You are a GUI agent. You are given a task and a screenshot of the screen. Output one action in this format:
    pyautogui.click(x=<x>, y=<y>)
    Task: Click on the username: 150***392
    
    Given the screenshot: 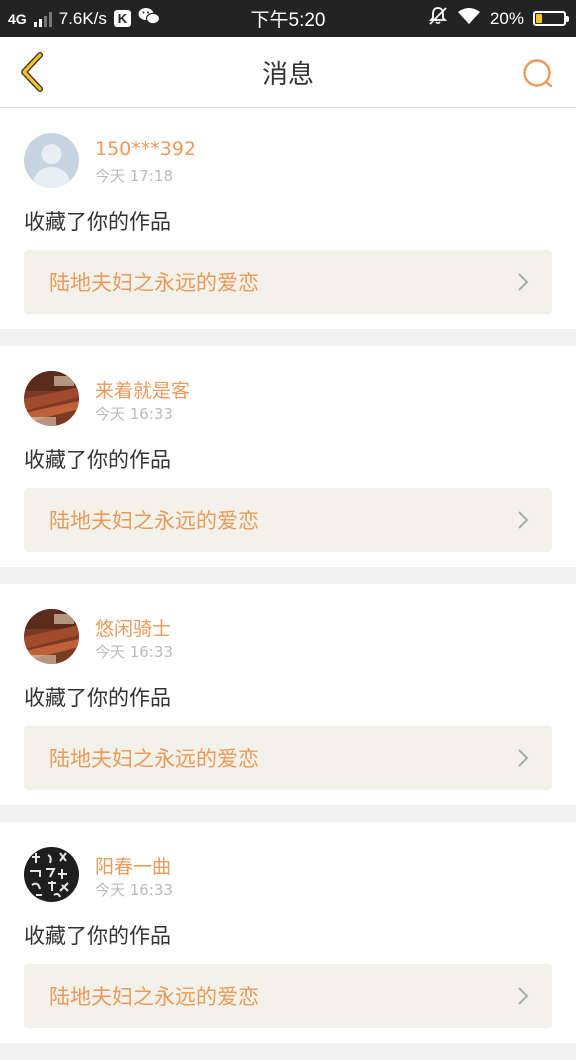 What is the action you would take?
    pyautogui.click(x=145, y=149)
    